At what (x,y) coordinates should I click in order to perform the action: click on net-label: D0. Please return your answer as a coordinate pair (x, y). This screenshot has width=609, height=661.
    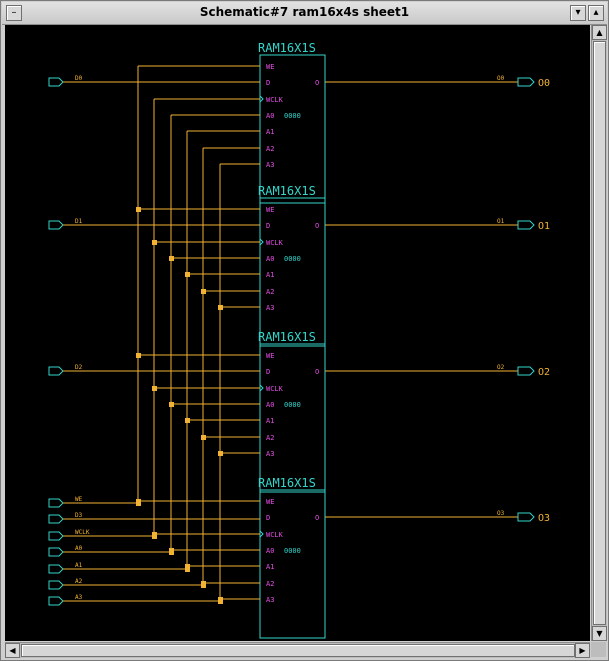
    Looking at the image, I should click on (79, 78).